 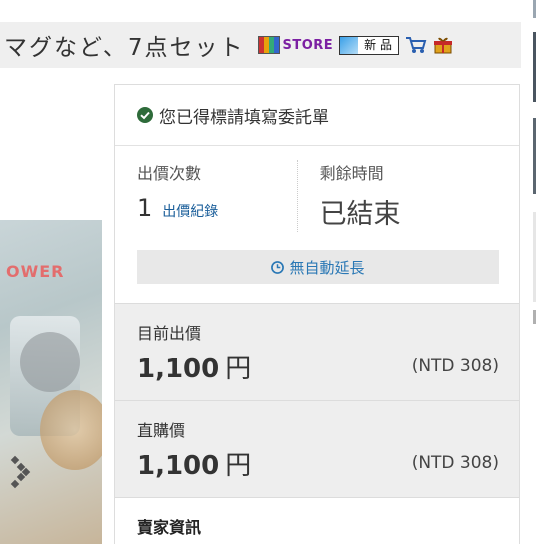 I want to click on store-badge: STORE, so click(x=295, y=45).